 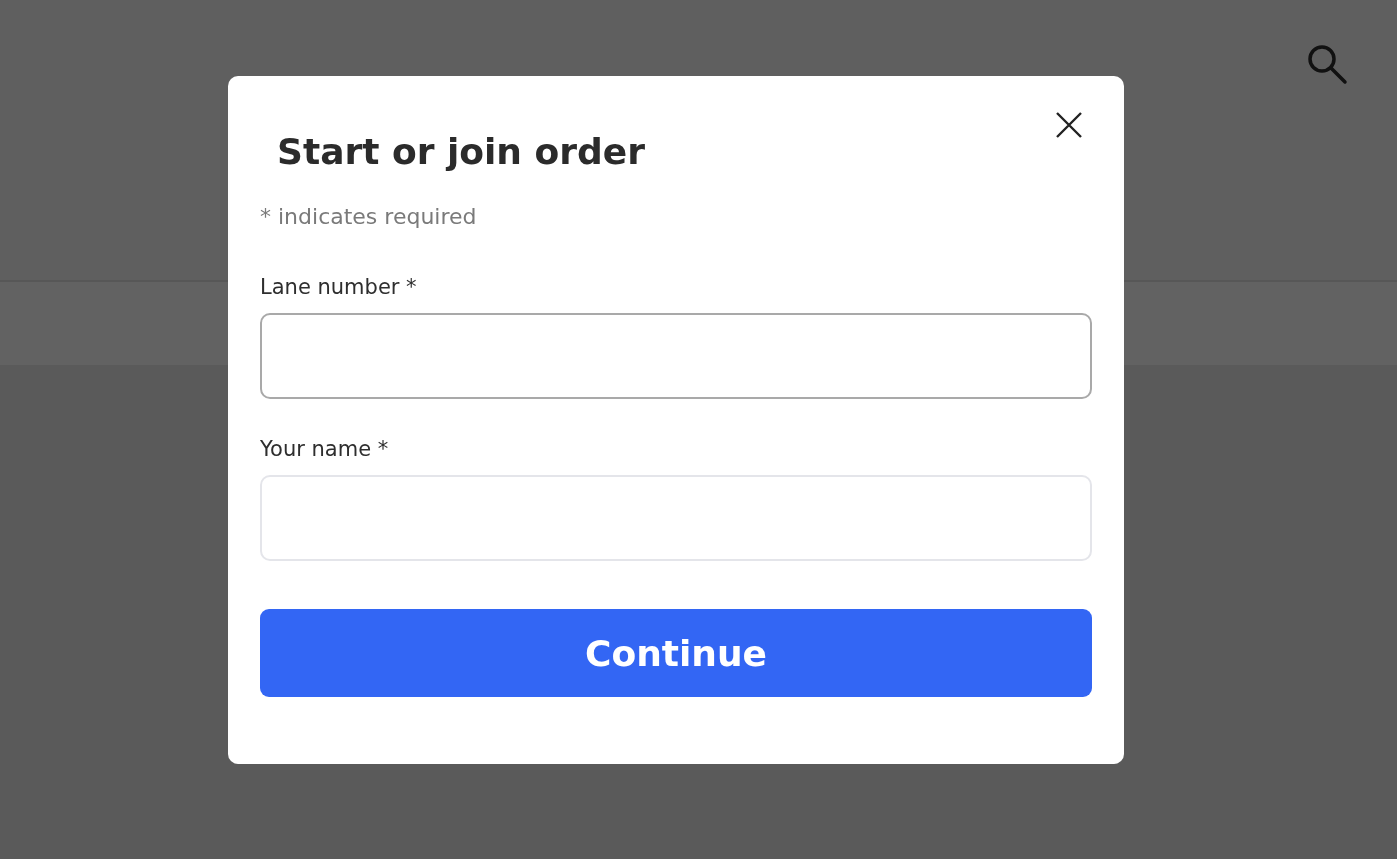 What do you see at coordinates (339, 287) in the screenshot?
I see `field-label: Lane number *` at bounding box center [339, 287].